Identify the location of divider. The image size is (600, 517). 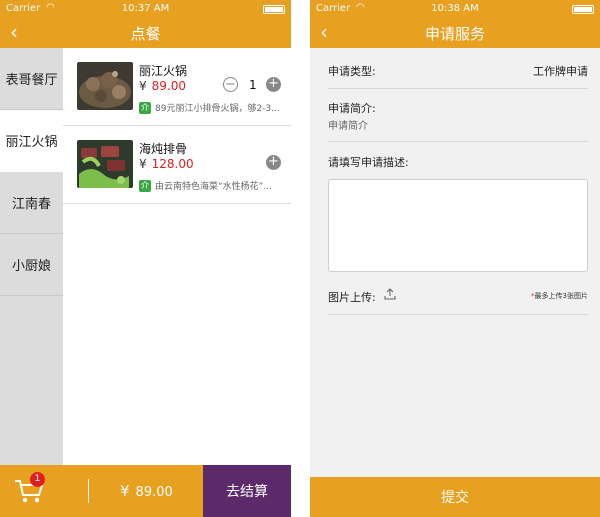
(88, 491).